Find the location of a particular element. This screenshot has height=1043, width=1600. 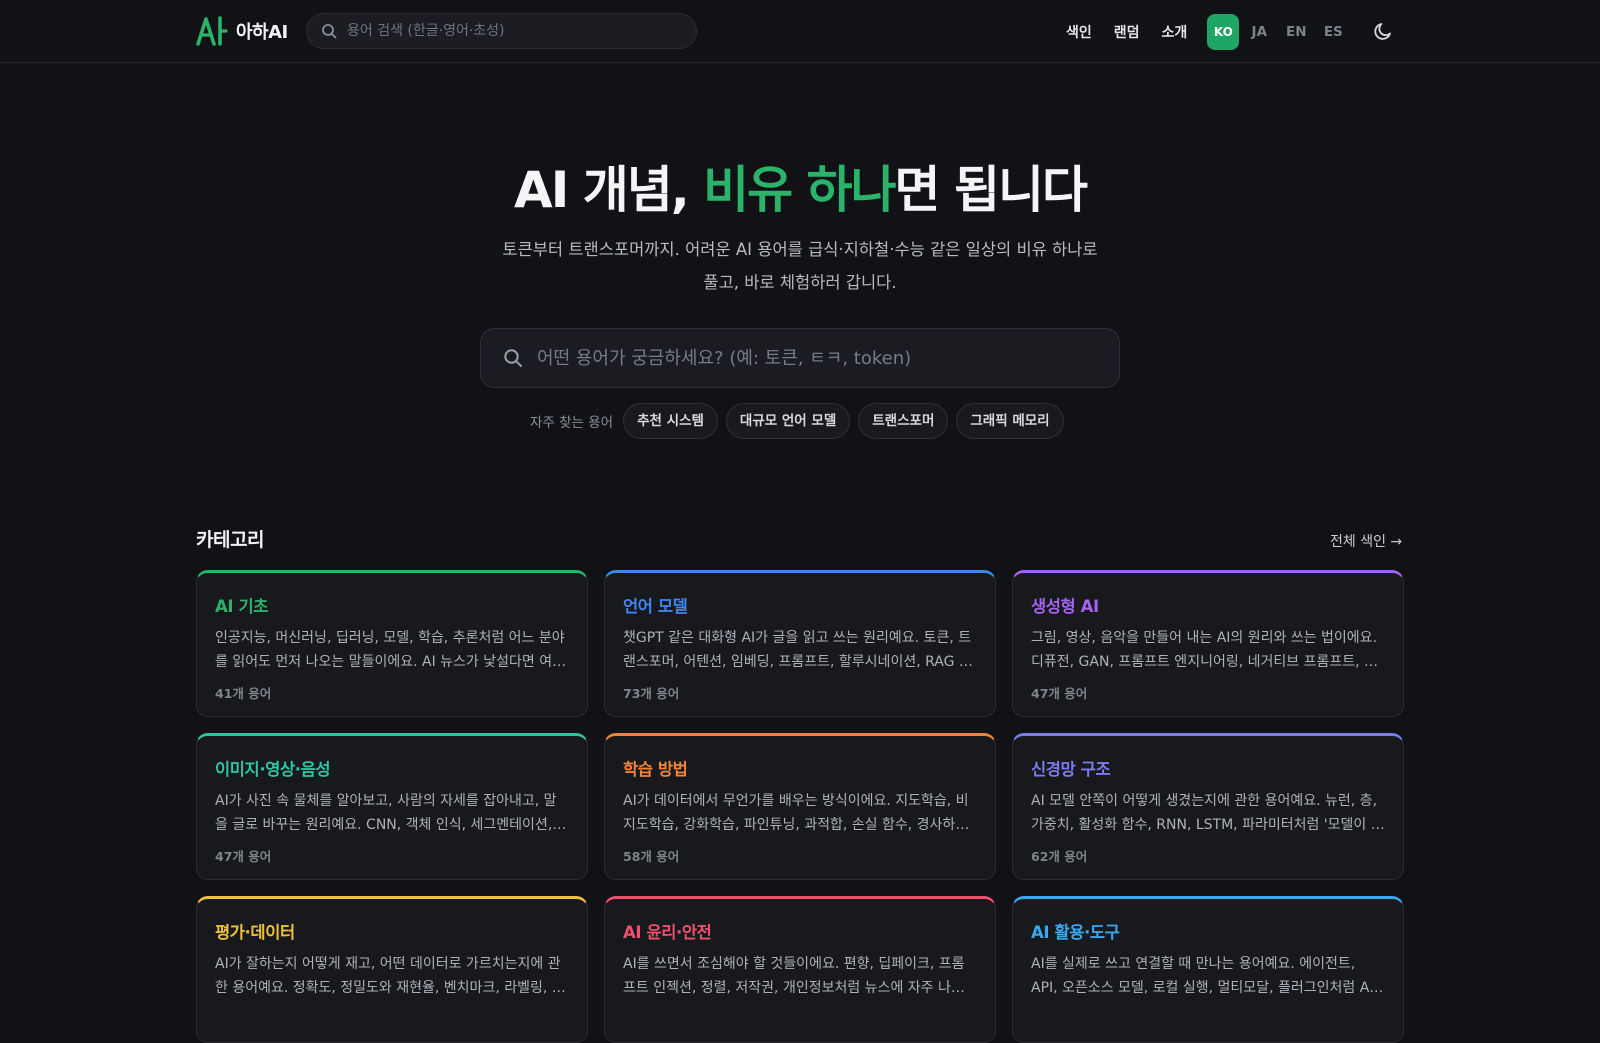

nav-random: 랜덤 is located at coordinates (1127, 32).